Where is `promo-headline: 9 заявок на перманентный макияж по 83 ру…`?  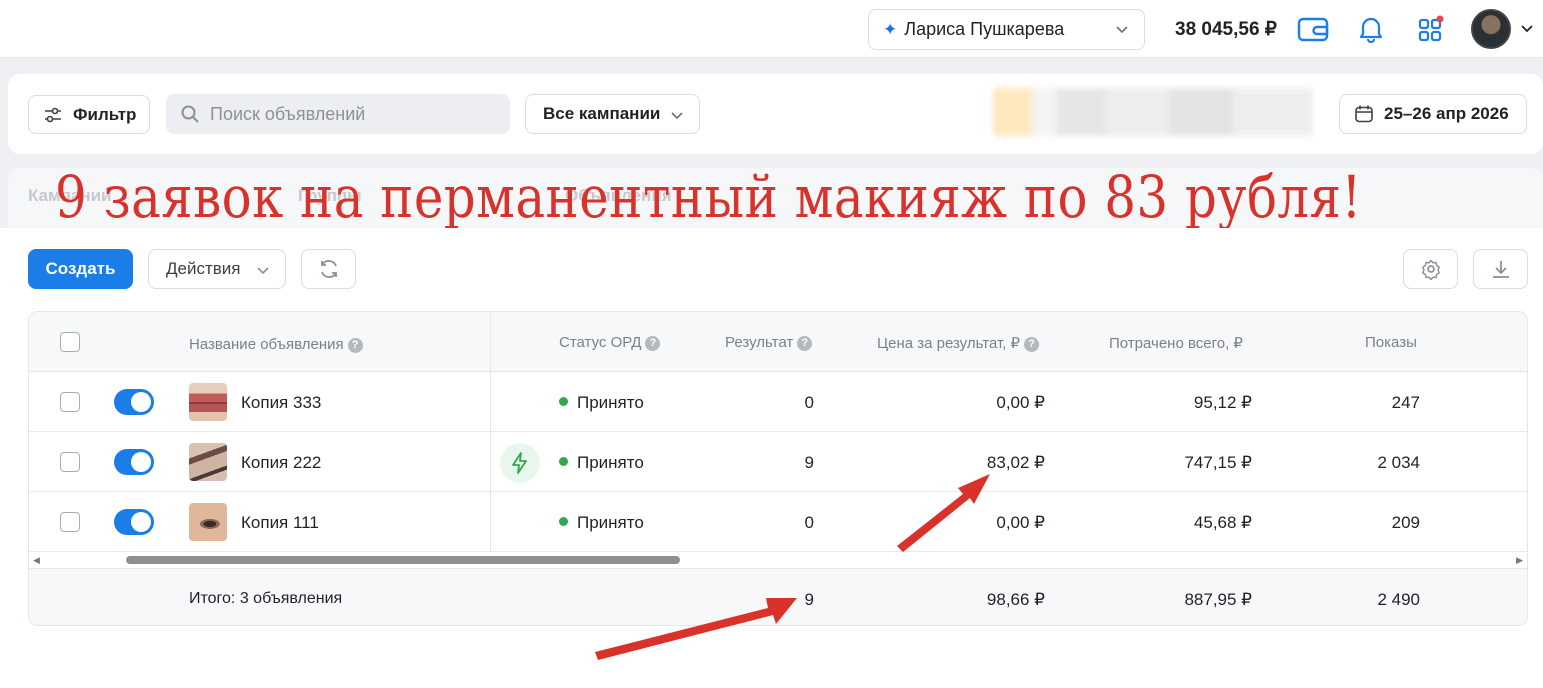 promo-headline: 9 заявок на перманентный макияж по 83 ру… is located at coordinates (708, 197).